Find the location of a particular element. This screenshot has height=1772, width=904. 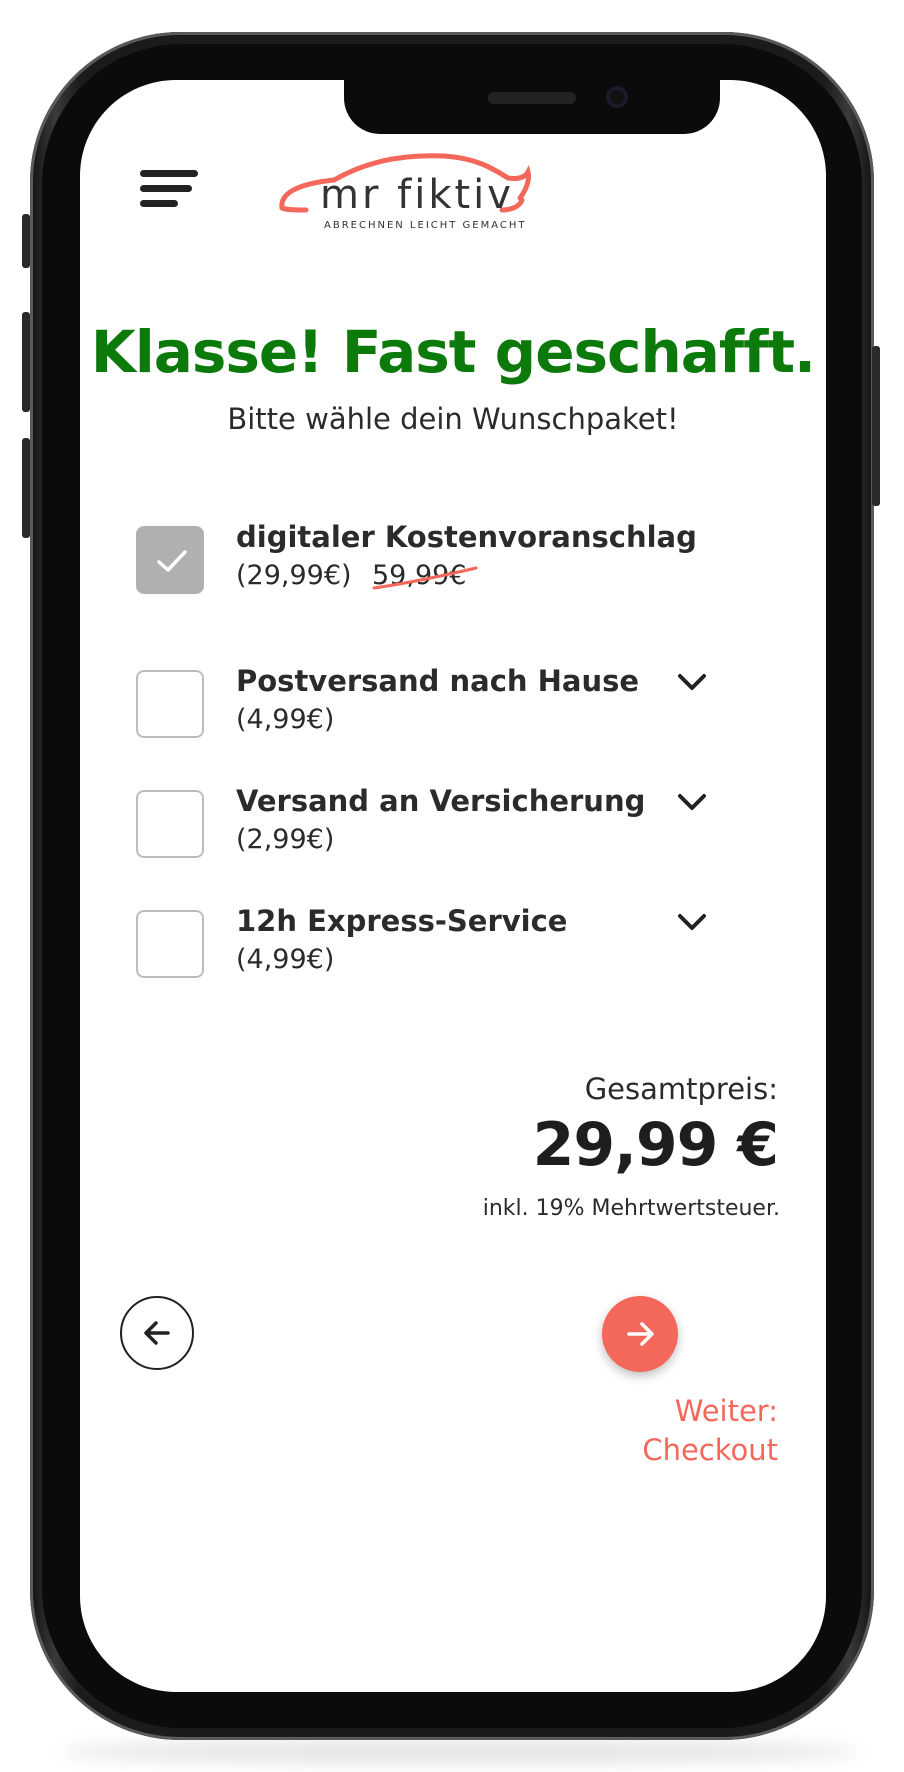

option-mail-home: Postversand nach Hause (4,99€) is located at coordinates (446, 712).